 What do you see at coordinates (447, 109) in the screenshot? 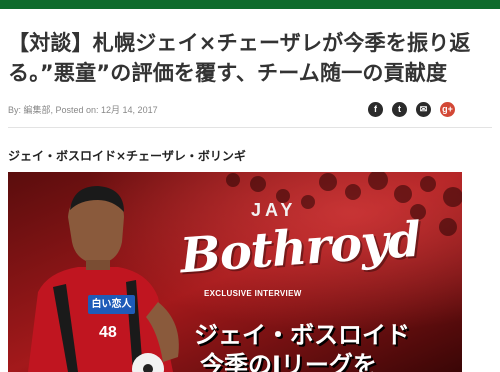
I see `google-plus-icon: g+` at bounding box center [447, 109].